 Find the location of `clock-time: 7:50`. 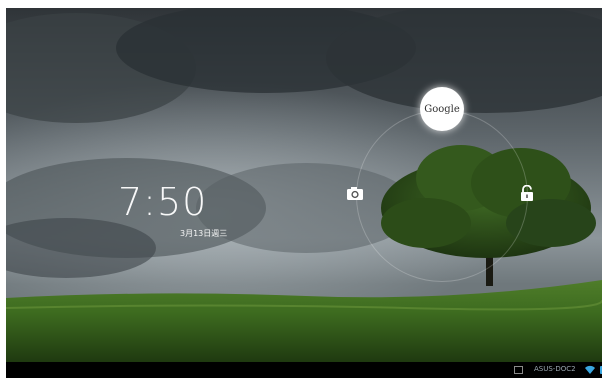

clock-time: 7:50 is located at coordinates (163, 202).